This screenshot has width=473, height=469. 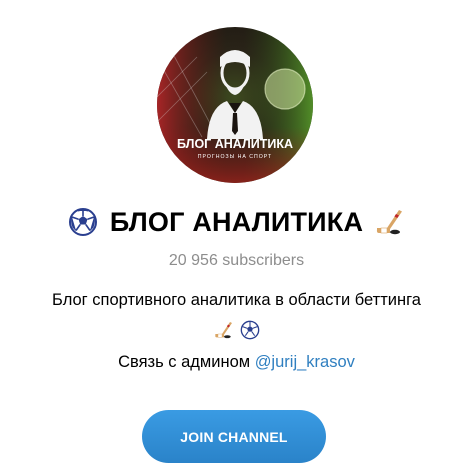 I want to click on subscriber-count: 20 956 subscribers, so click(x=236, y=260).